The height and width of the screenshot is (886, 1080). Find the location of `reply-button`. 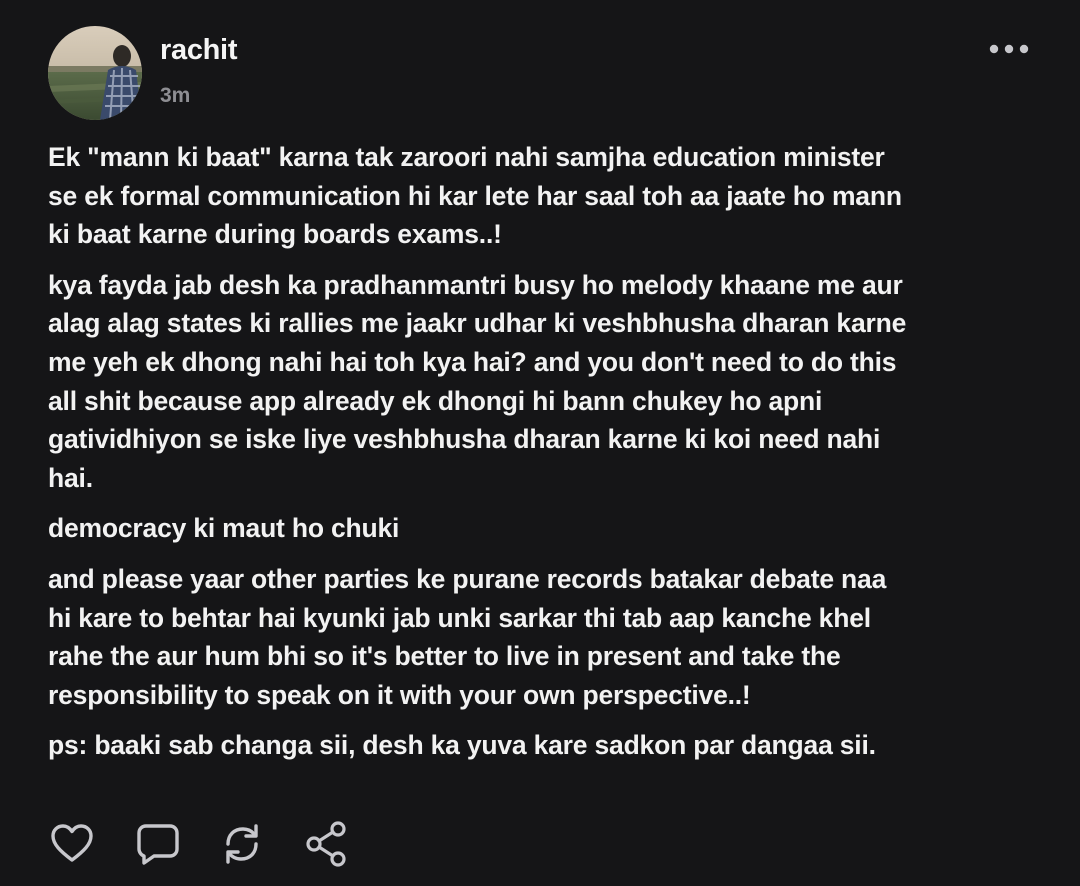

reply-button is located at coordinates (158, 844).